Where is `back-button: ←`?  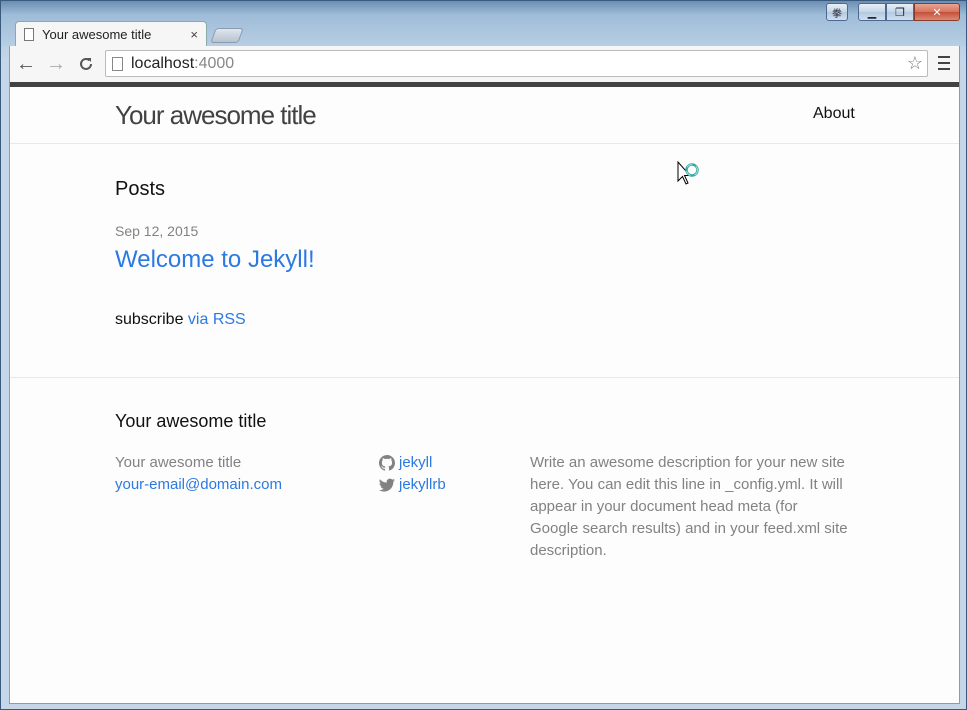
back-button: ← is located at coordinates (26, 64).